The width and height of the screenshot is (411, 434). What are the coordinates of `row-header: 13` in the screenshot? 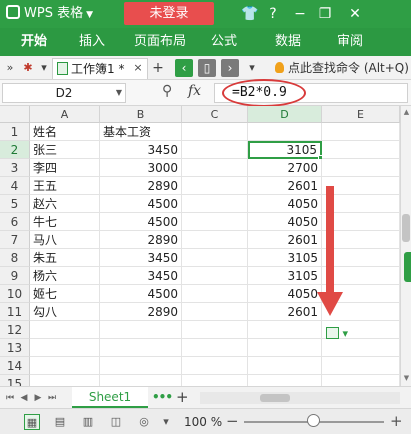 It's located at (15, 348).